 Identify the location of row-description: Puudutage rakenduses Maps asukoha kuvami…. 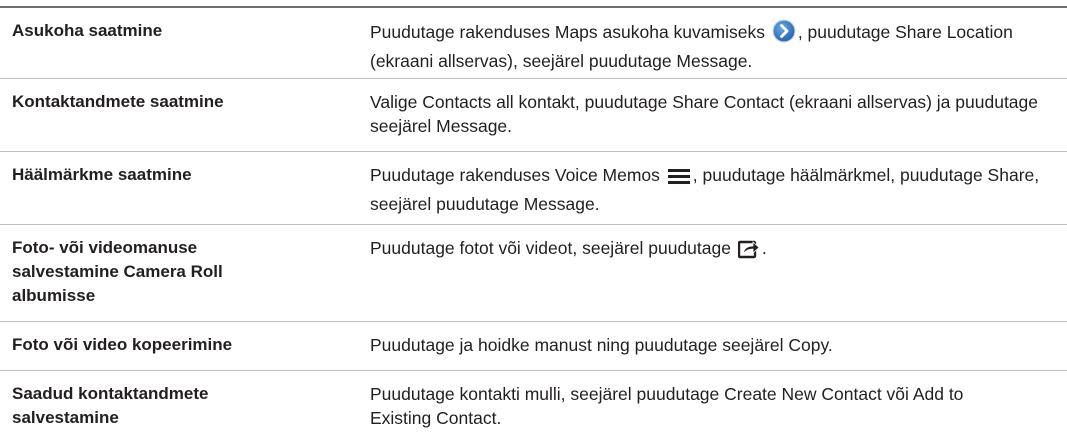
(712, 43).